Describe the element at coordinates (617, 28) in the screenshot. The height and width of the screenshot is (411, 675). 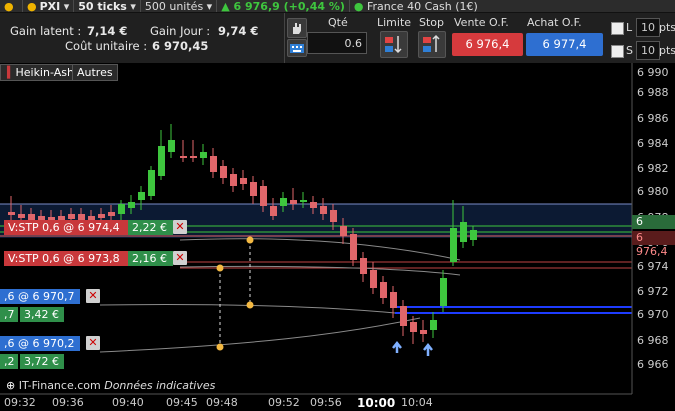
I see `l-checkbox` at that location.